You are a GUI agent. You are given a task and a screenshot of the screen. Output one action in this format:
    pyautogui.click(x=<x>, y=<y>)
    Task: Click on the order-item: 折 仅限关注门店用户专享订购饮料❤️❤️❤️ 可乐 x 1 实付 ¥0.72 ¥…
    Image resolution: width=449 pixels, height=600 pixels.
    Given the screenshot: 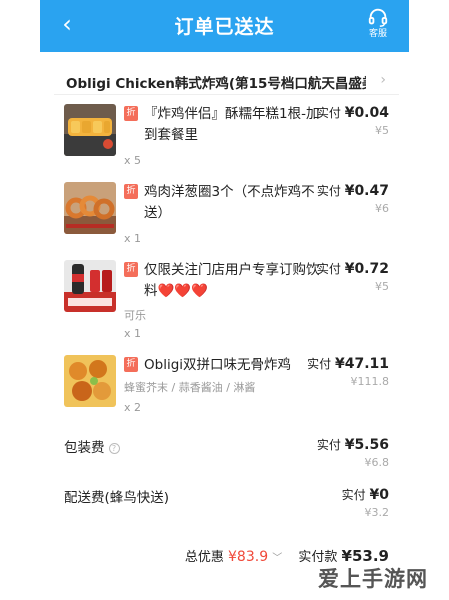 What is the action you would take?
    pyautogui.click(x=226, y=300)
    